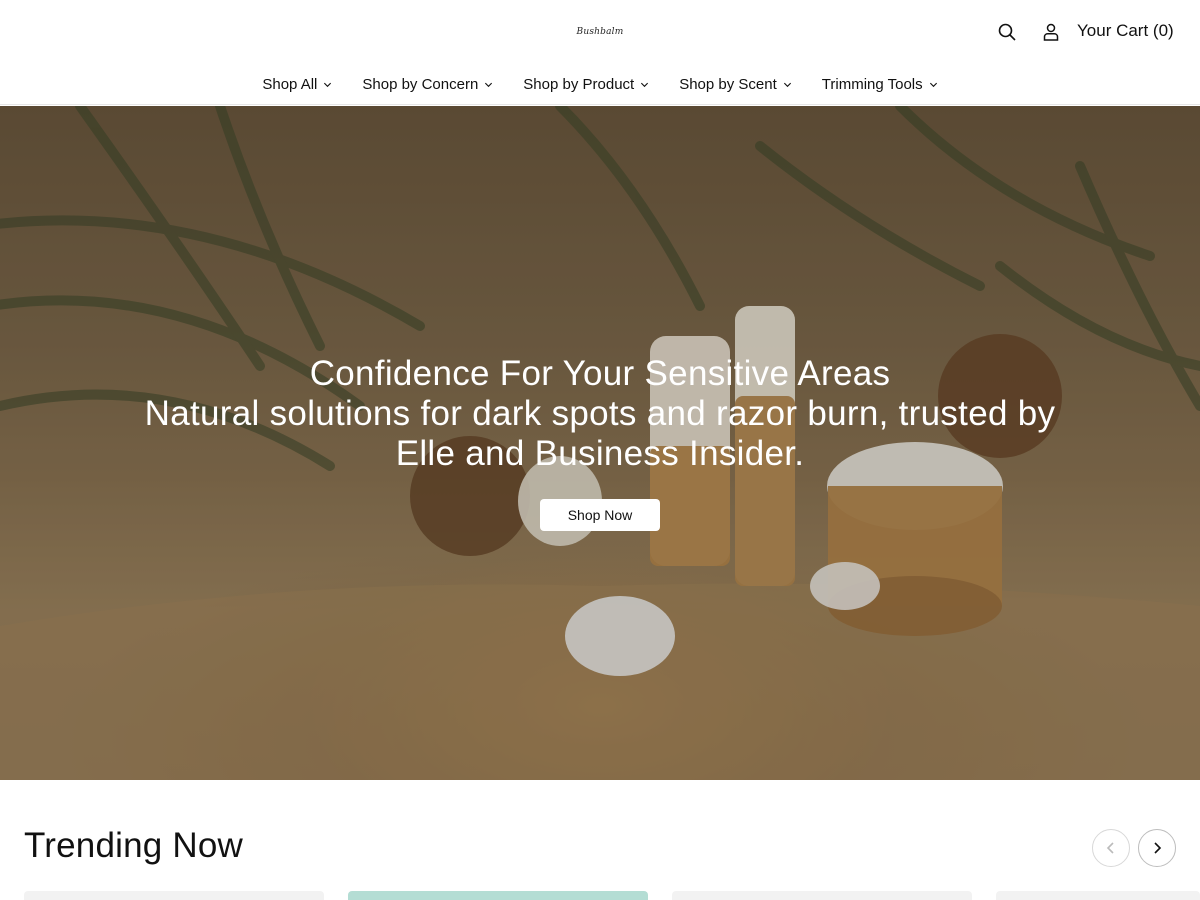  Describe the element at coordinates (290, 84) in the screenshot. I see `nav-item-label: Shop All` at that location.